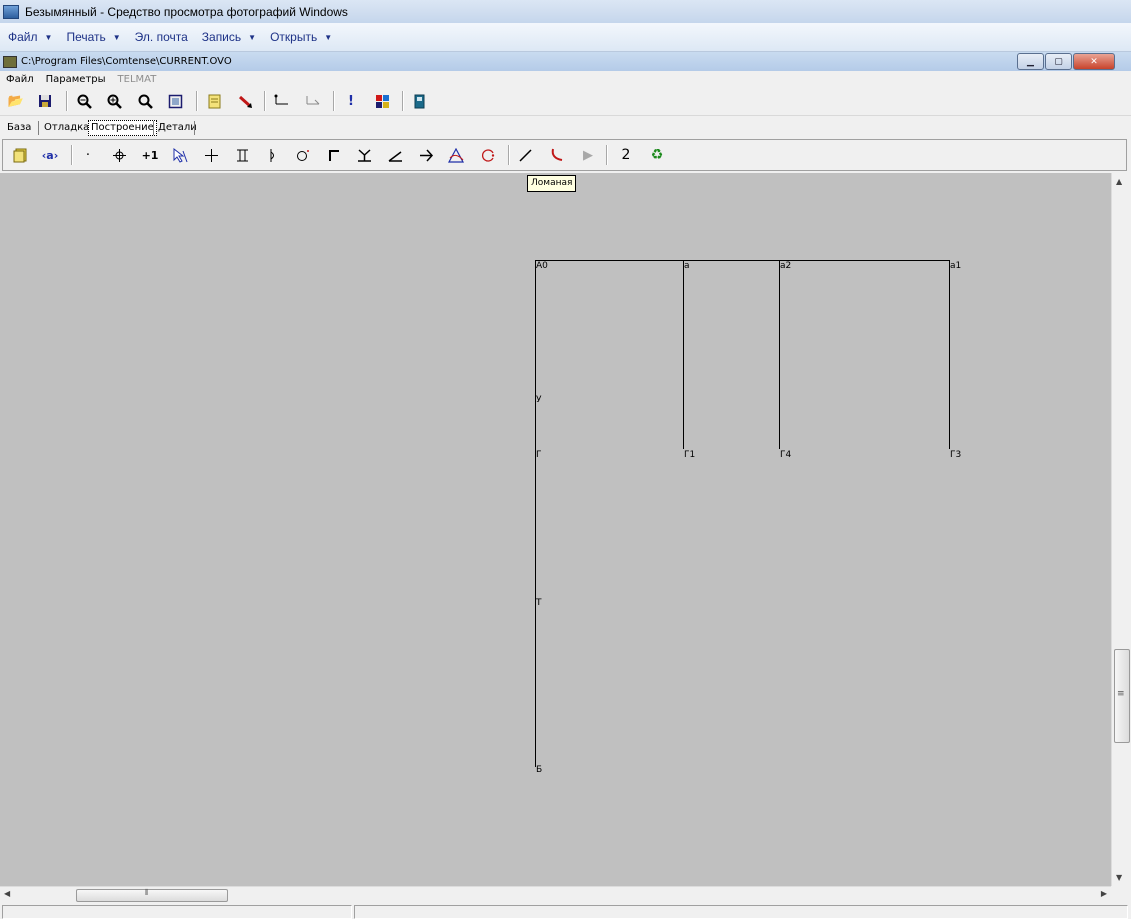 The image size is (1131, 919). Describe the element at coordinates (539, 770) in the screenshot. I see `point-label-b: Б` at that location.